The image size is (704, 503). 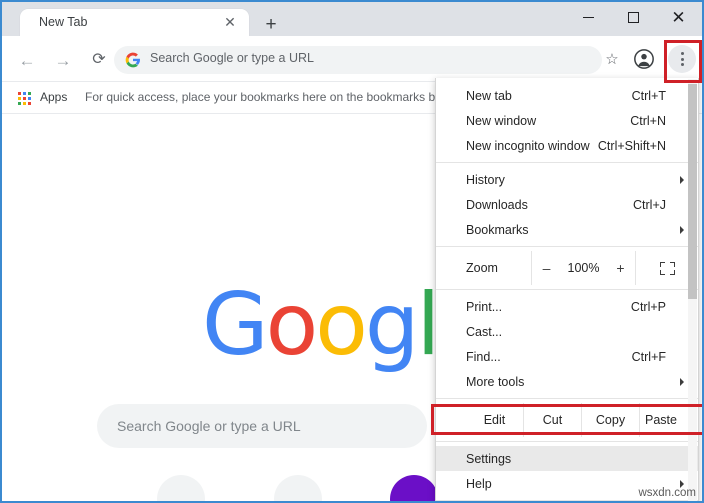 I want to click on google-logo-letter-2: o, so click(x=341, y=325).